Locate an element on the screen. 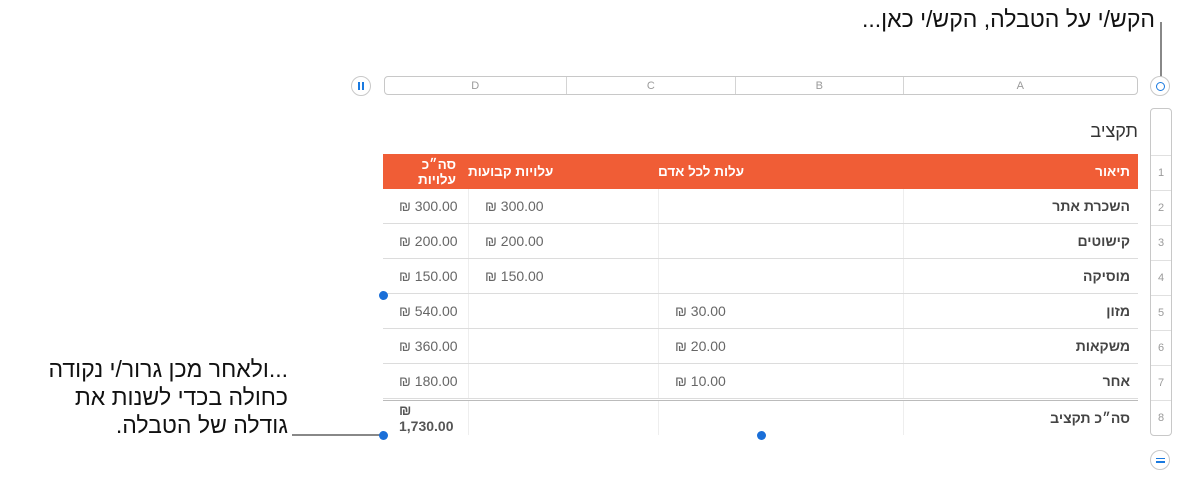 The height and width of the screenshot is (484, 1181). circle-icon is located at coordinates (1160, 86).